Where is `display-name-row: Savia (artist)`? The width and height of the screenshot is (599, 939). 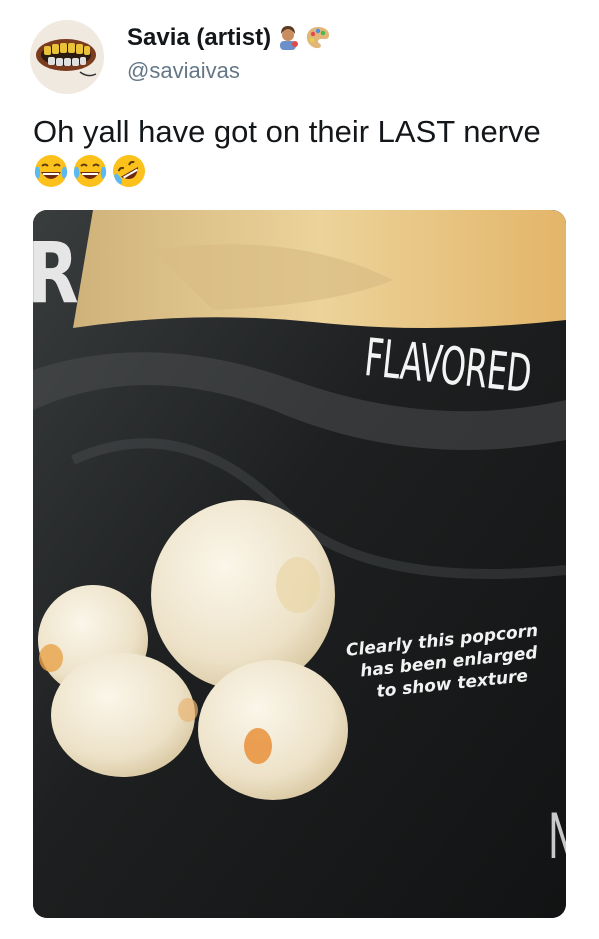 display-name-row: Savia (artist) is located at coordinates (229, 38).